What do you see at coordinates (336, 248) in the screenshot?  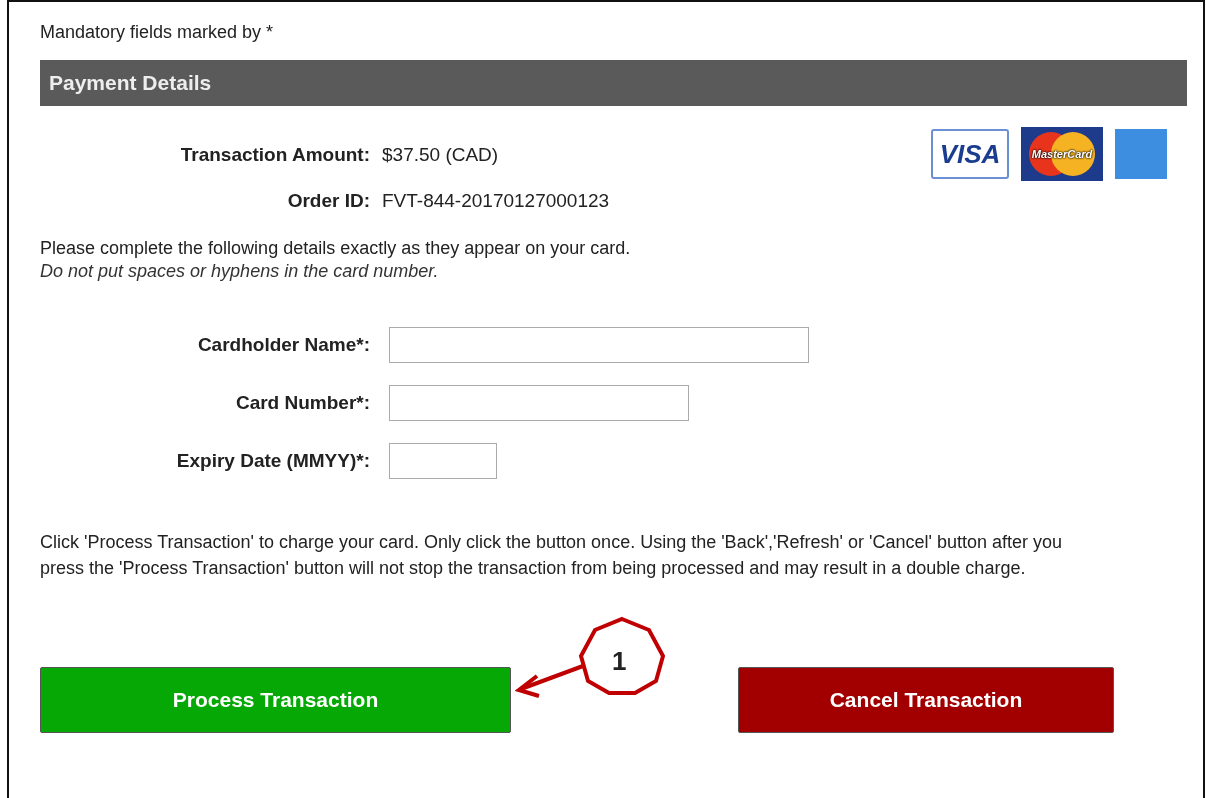 I see `instructions-text: Please complete the following details exactly as they appear on your card.` at bounding box center [336, 248].